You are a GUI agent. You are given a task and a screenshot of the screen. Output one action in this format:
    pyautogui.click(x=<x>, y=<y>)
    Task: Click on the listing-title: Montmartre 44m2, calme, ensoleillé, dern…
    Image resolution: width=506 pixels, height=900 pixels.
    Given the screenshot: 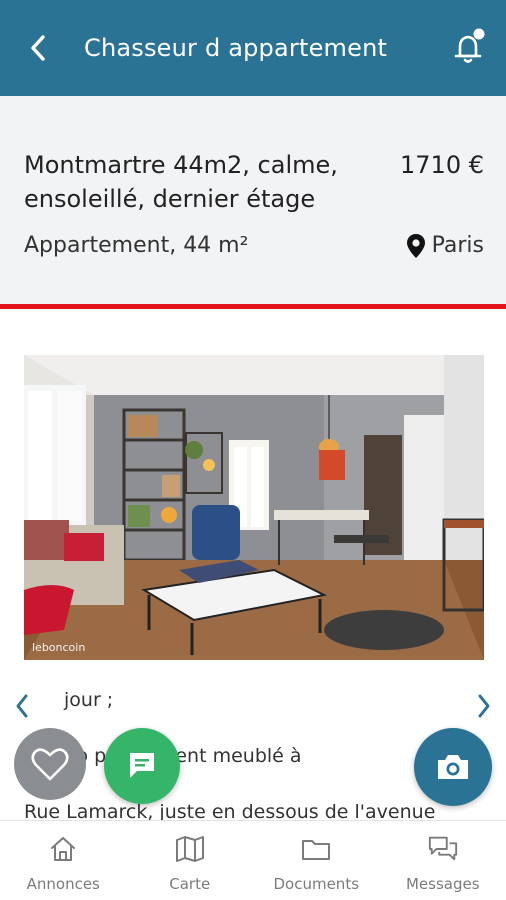 What is the action you would take?
    pyautogui.click(x=181, y=182)
    